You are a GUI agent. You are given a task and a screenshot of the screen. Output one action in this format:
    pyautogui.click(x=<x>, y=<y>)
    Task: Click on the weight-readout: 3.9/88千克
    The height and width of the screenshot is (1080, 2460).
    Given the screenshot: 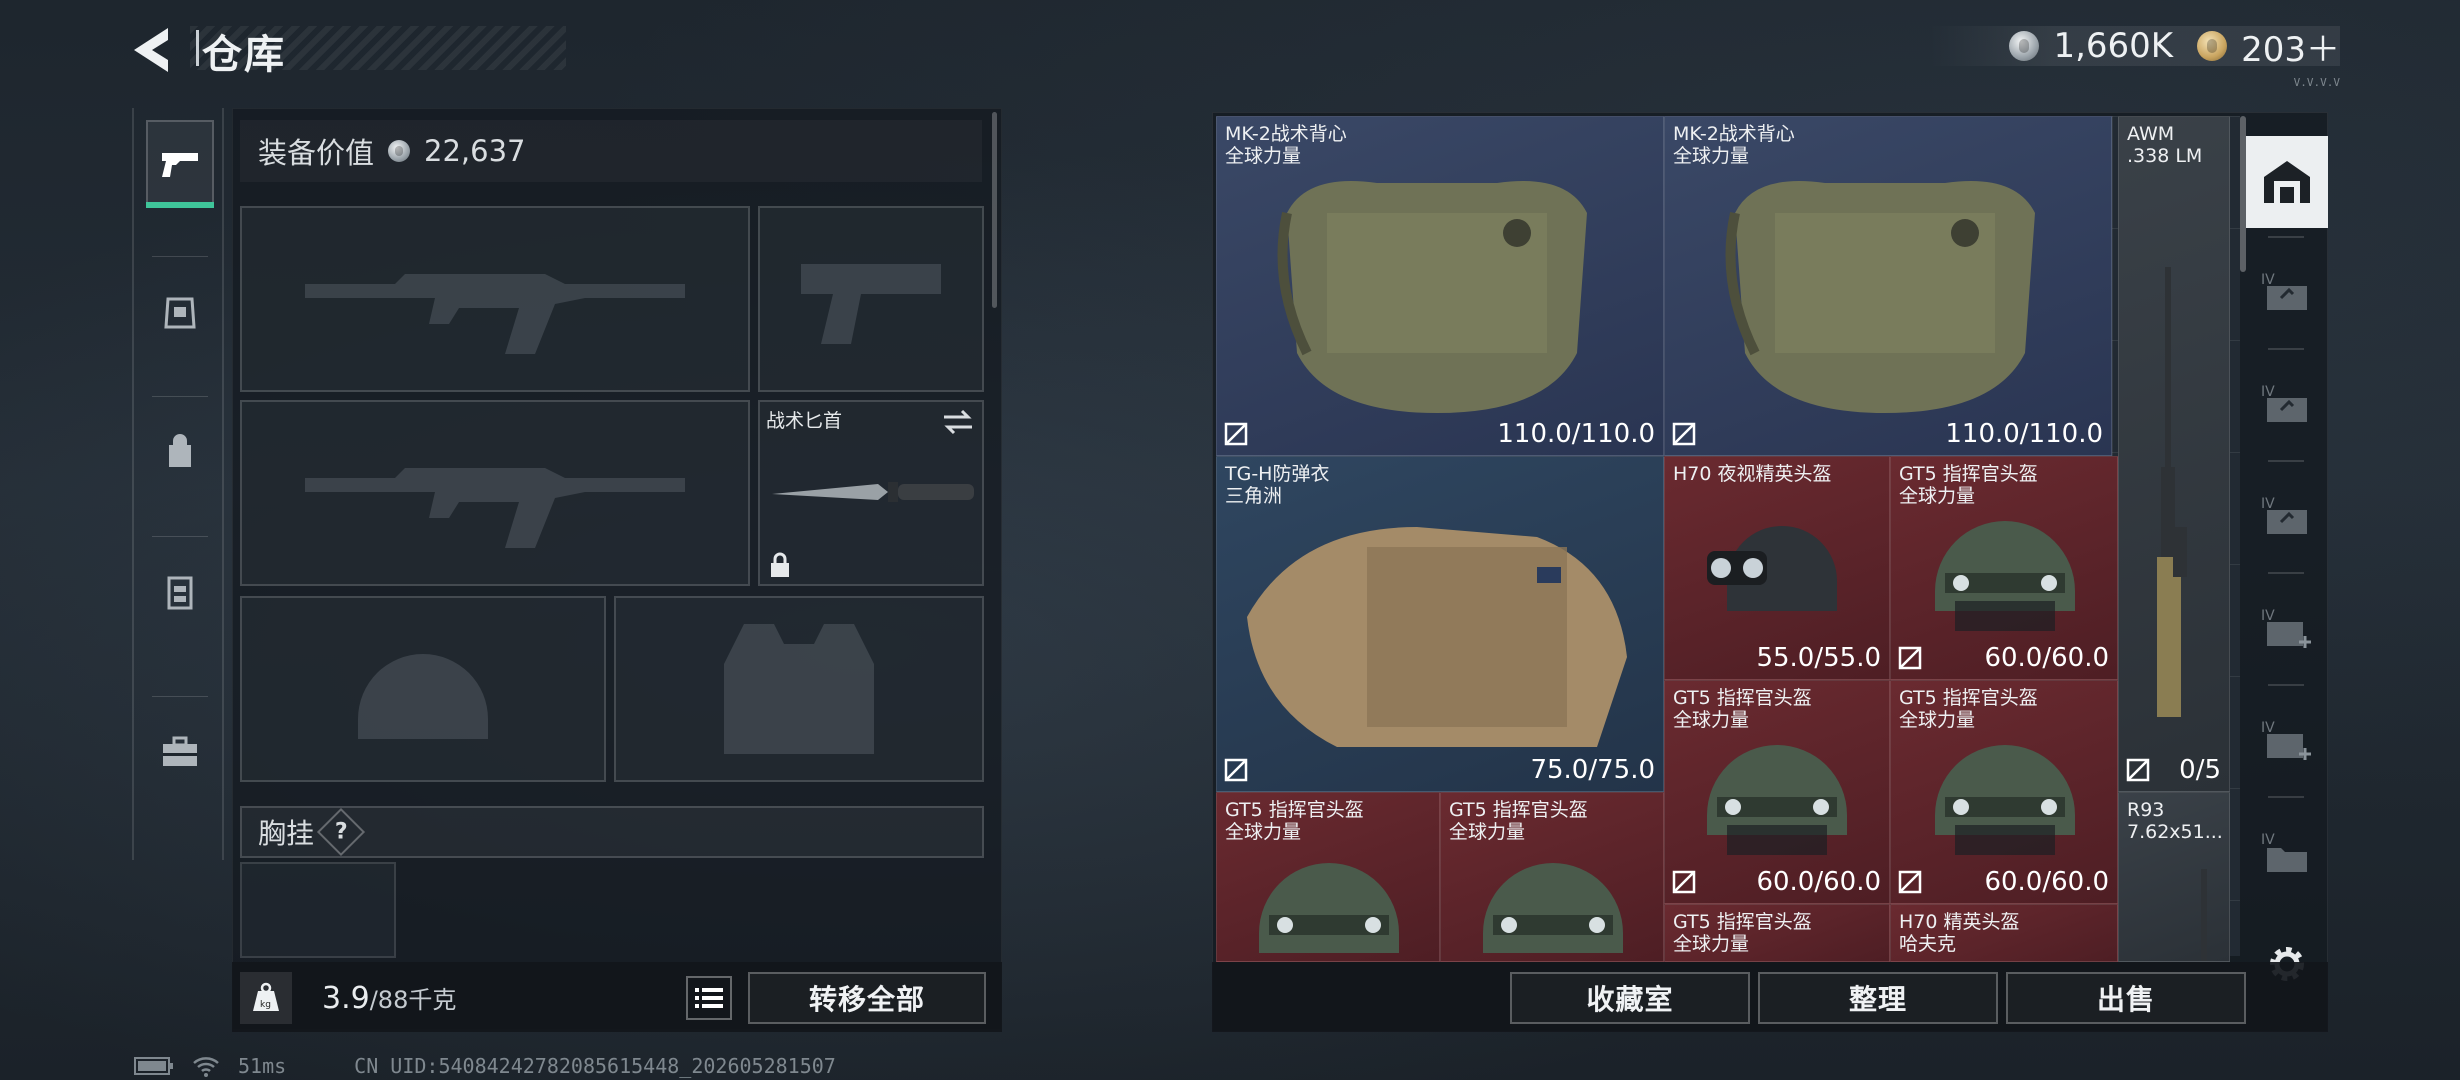 What is the action you would take?
    pyautogui.click(x=389, y=998)
    